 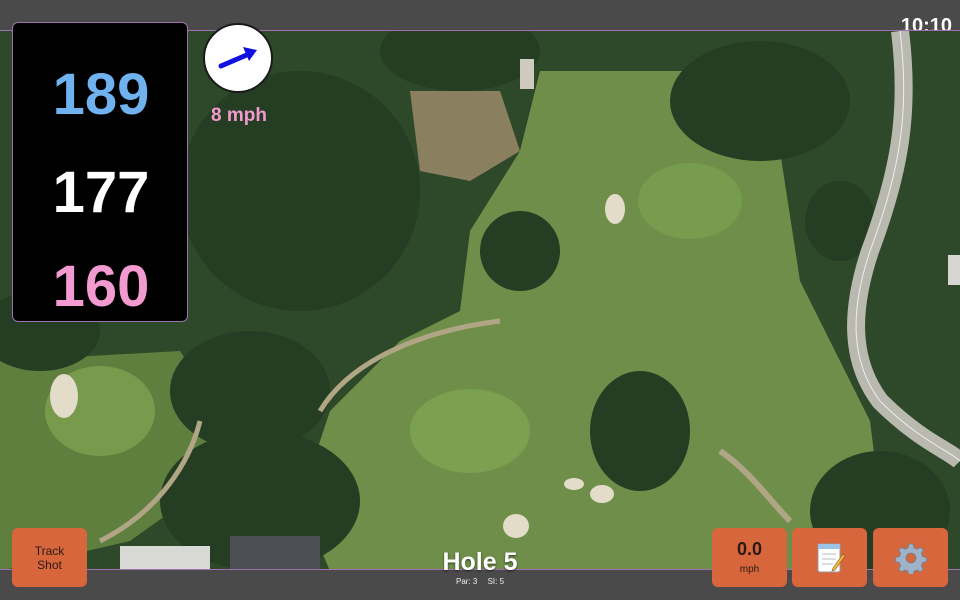 I want to click on hole-stroke-index: SI: 5, so click(x=496, y=581).